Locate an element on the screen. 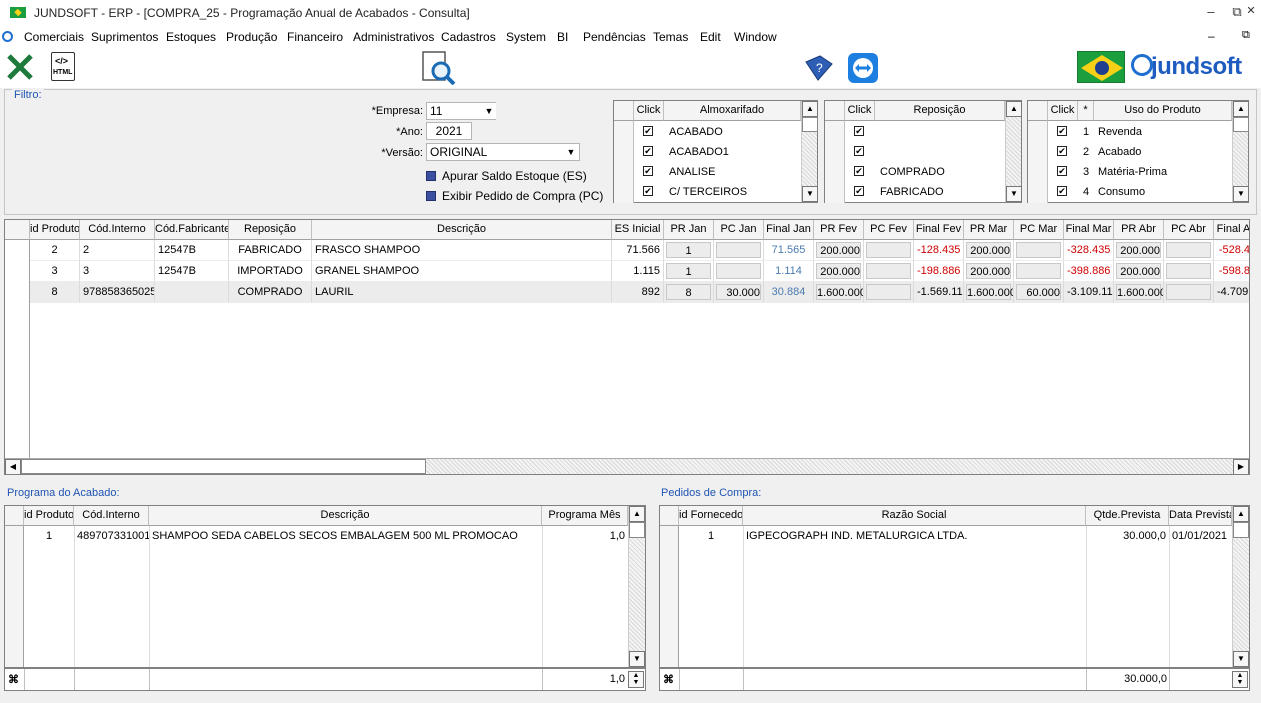  child-restore-button: ⧉ is located at coordinates (1246, 35).